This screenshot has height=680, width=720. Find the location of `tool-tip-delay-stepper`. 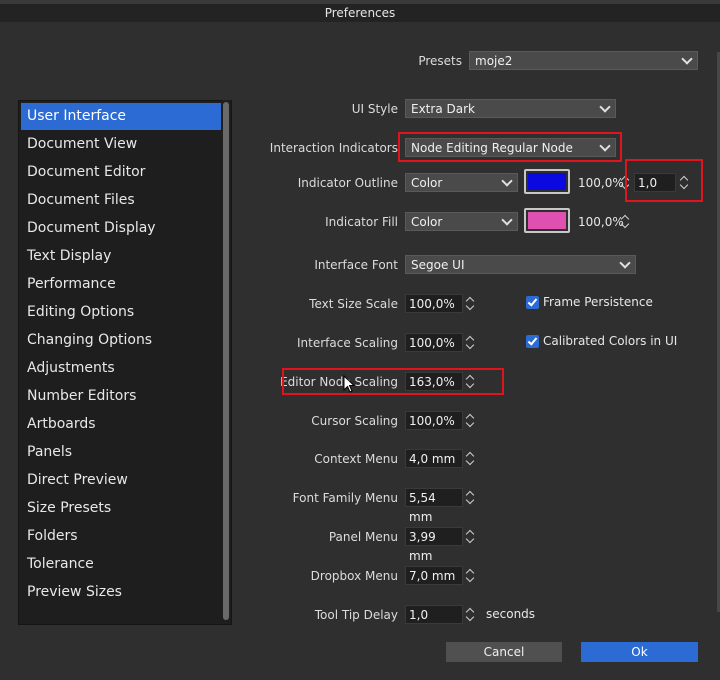

tool-tip-delay-stepper is located at coordinates (470, 614).